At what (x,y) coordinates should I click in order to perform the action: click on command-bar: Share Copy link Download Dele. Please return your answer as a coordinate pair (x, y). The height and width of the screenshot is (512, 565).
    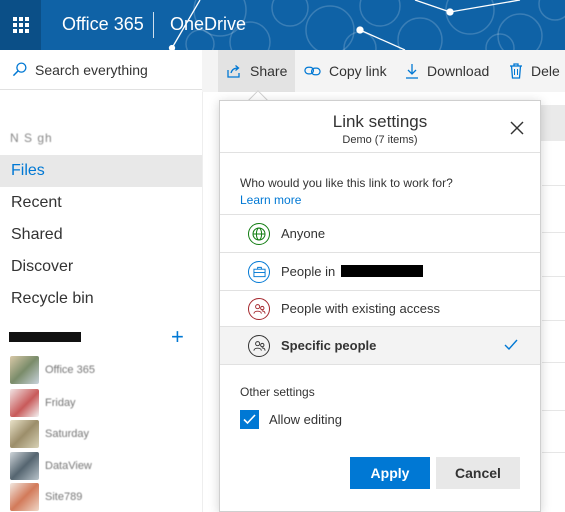
    Looking at the image, I should click on (383, 71).